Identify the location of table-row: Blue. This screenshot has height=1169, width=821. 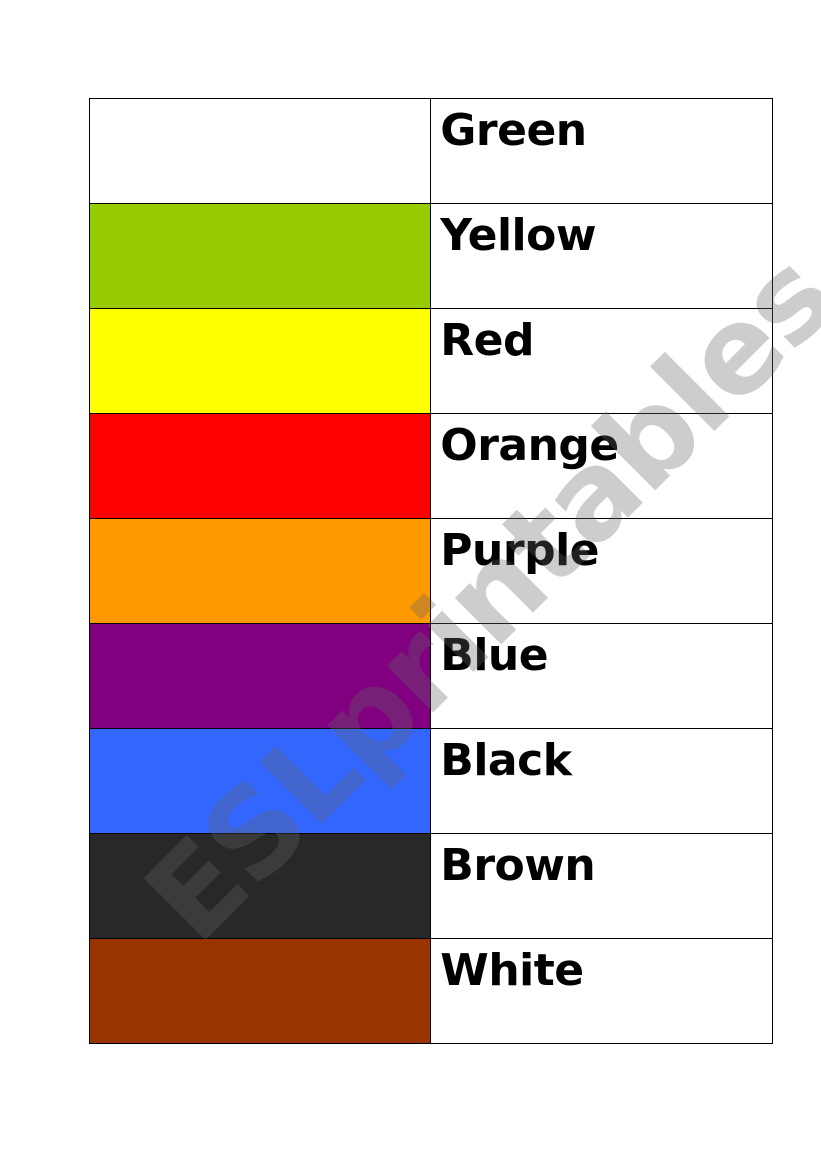
(430, 676).